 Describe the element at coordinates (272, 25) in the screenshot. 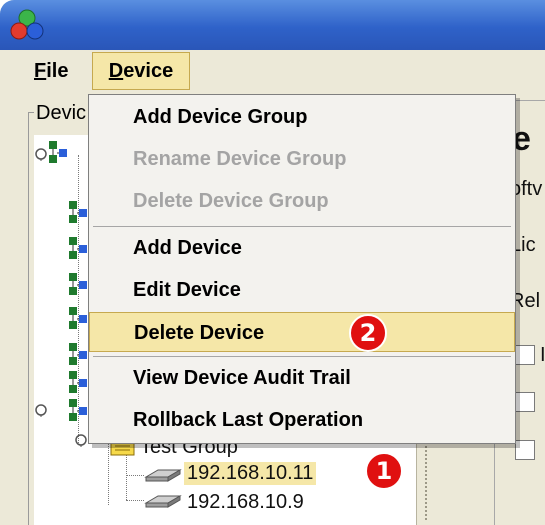

I see `title-bar` at that location.